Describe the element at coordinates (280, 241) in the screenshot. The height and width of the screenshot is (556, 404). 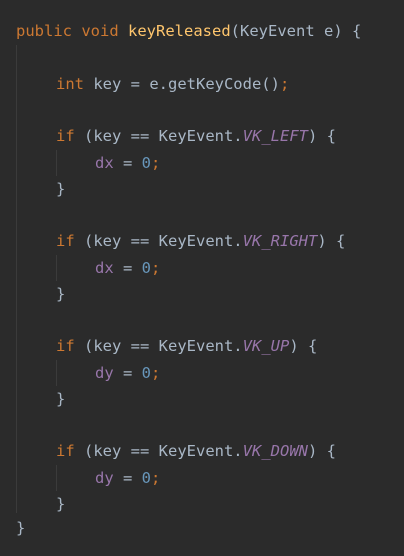
I see `constant-field: VK_RIGHT` at that location.